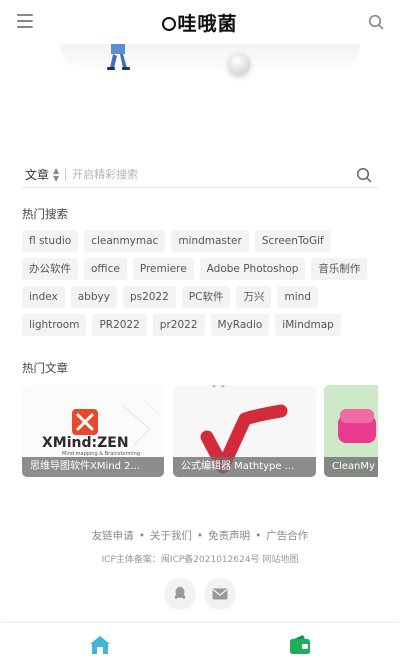 The height and width of the screenshot is (666, 400). I want to click on hot-tag: ps2022, so click(149, 297).